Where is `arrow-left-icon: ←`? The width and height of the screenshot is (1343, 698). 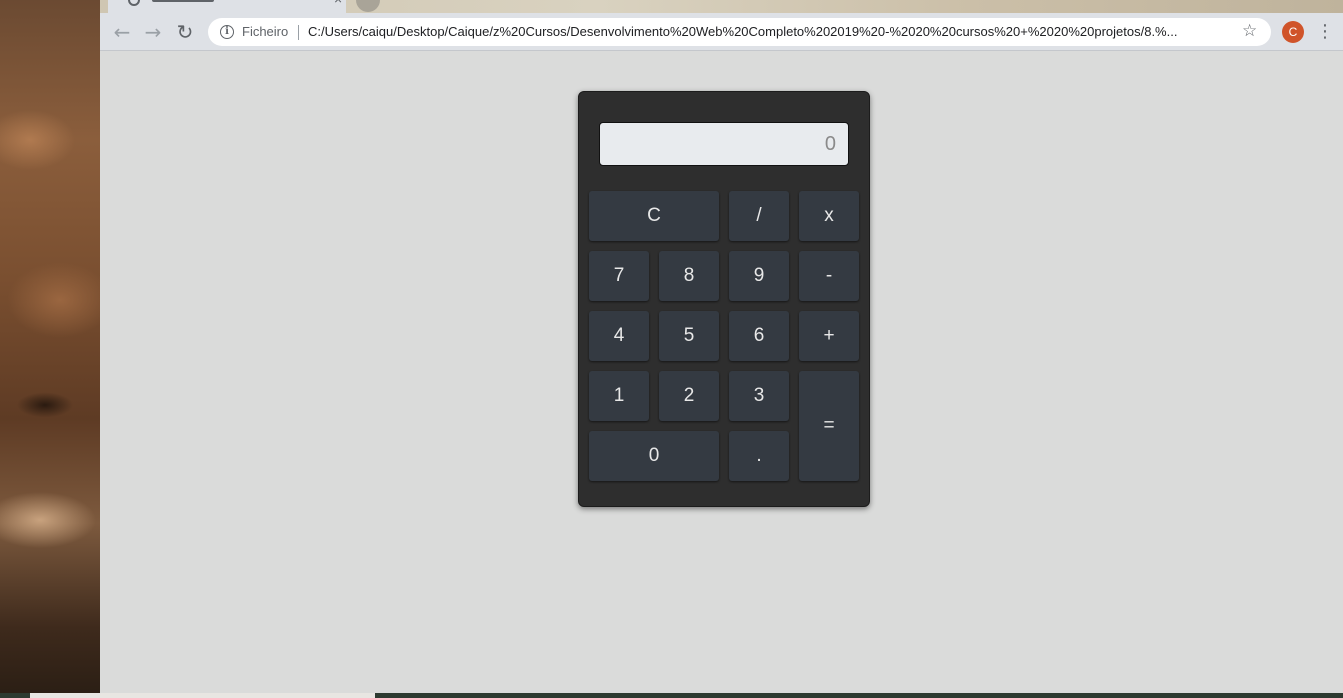
arrow-left-icon: ← is located at coordinates (122, 32).